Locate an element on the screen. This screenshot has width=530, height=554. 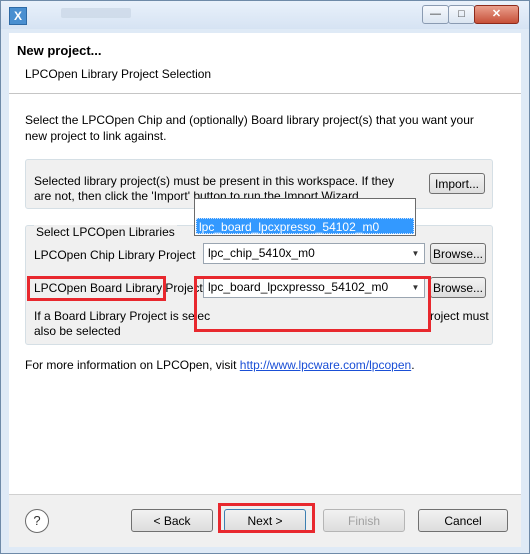
back-button: < Back is located at coordinates (172, 520).